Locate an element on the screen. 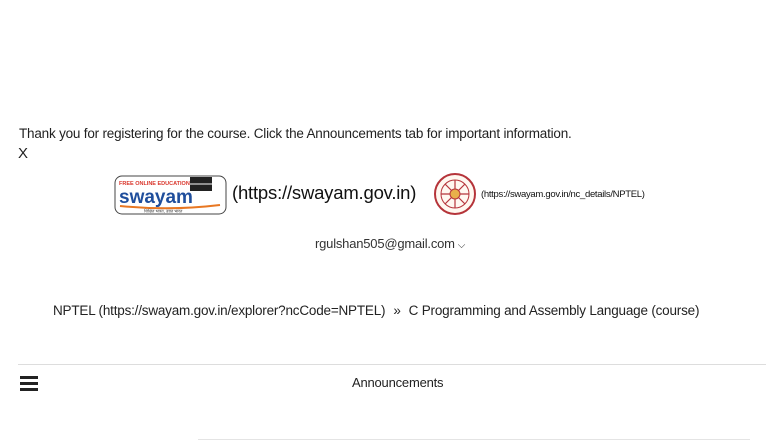  nptel-logo is located at coordinates (455, 194).